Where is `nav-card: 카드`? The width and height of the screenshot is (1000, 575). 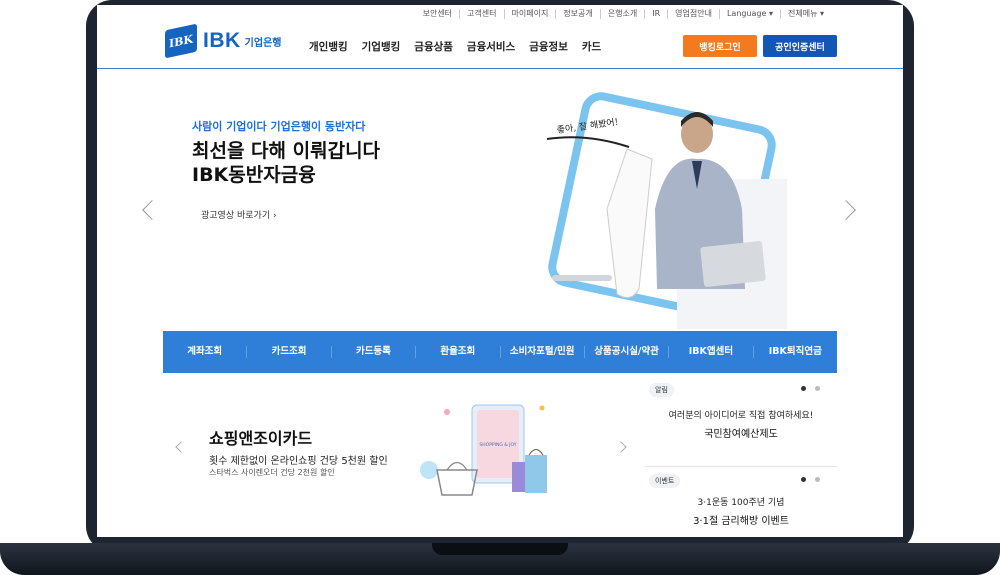
nav-card: 카드 is located at coordinates (591, 46).